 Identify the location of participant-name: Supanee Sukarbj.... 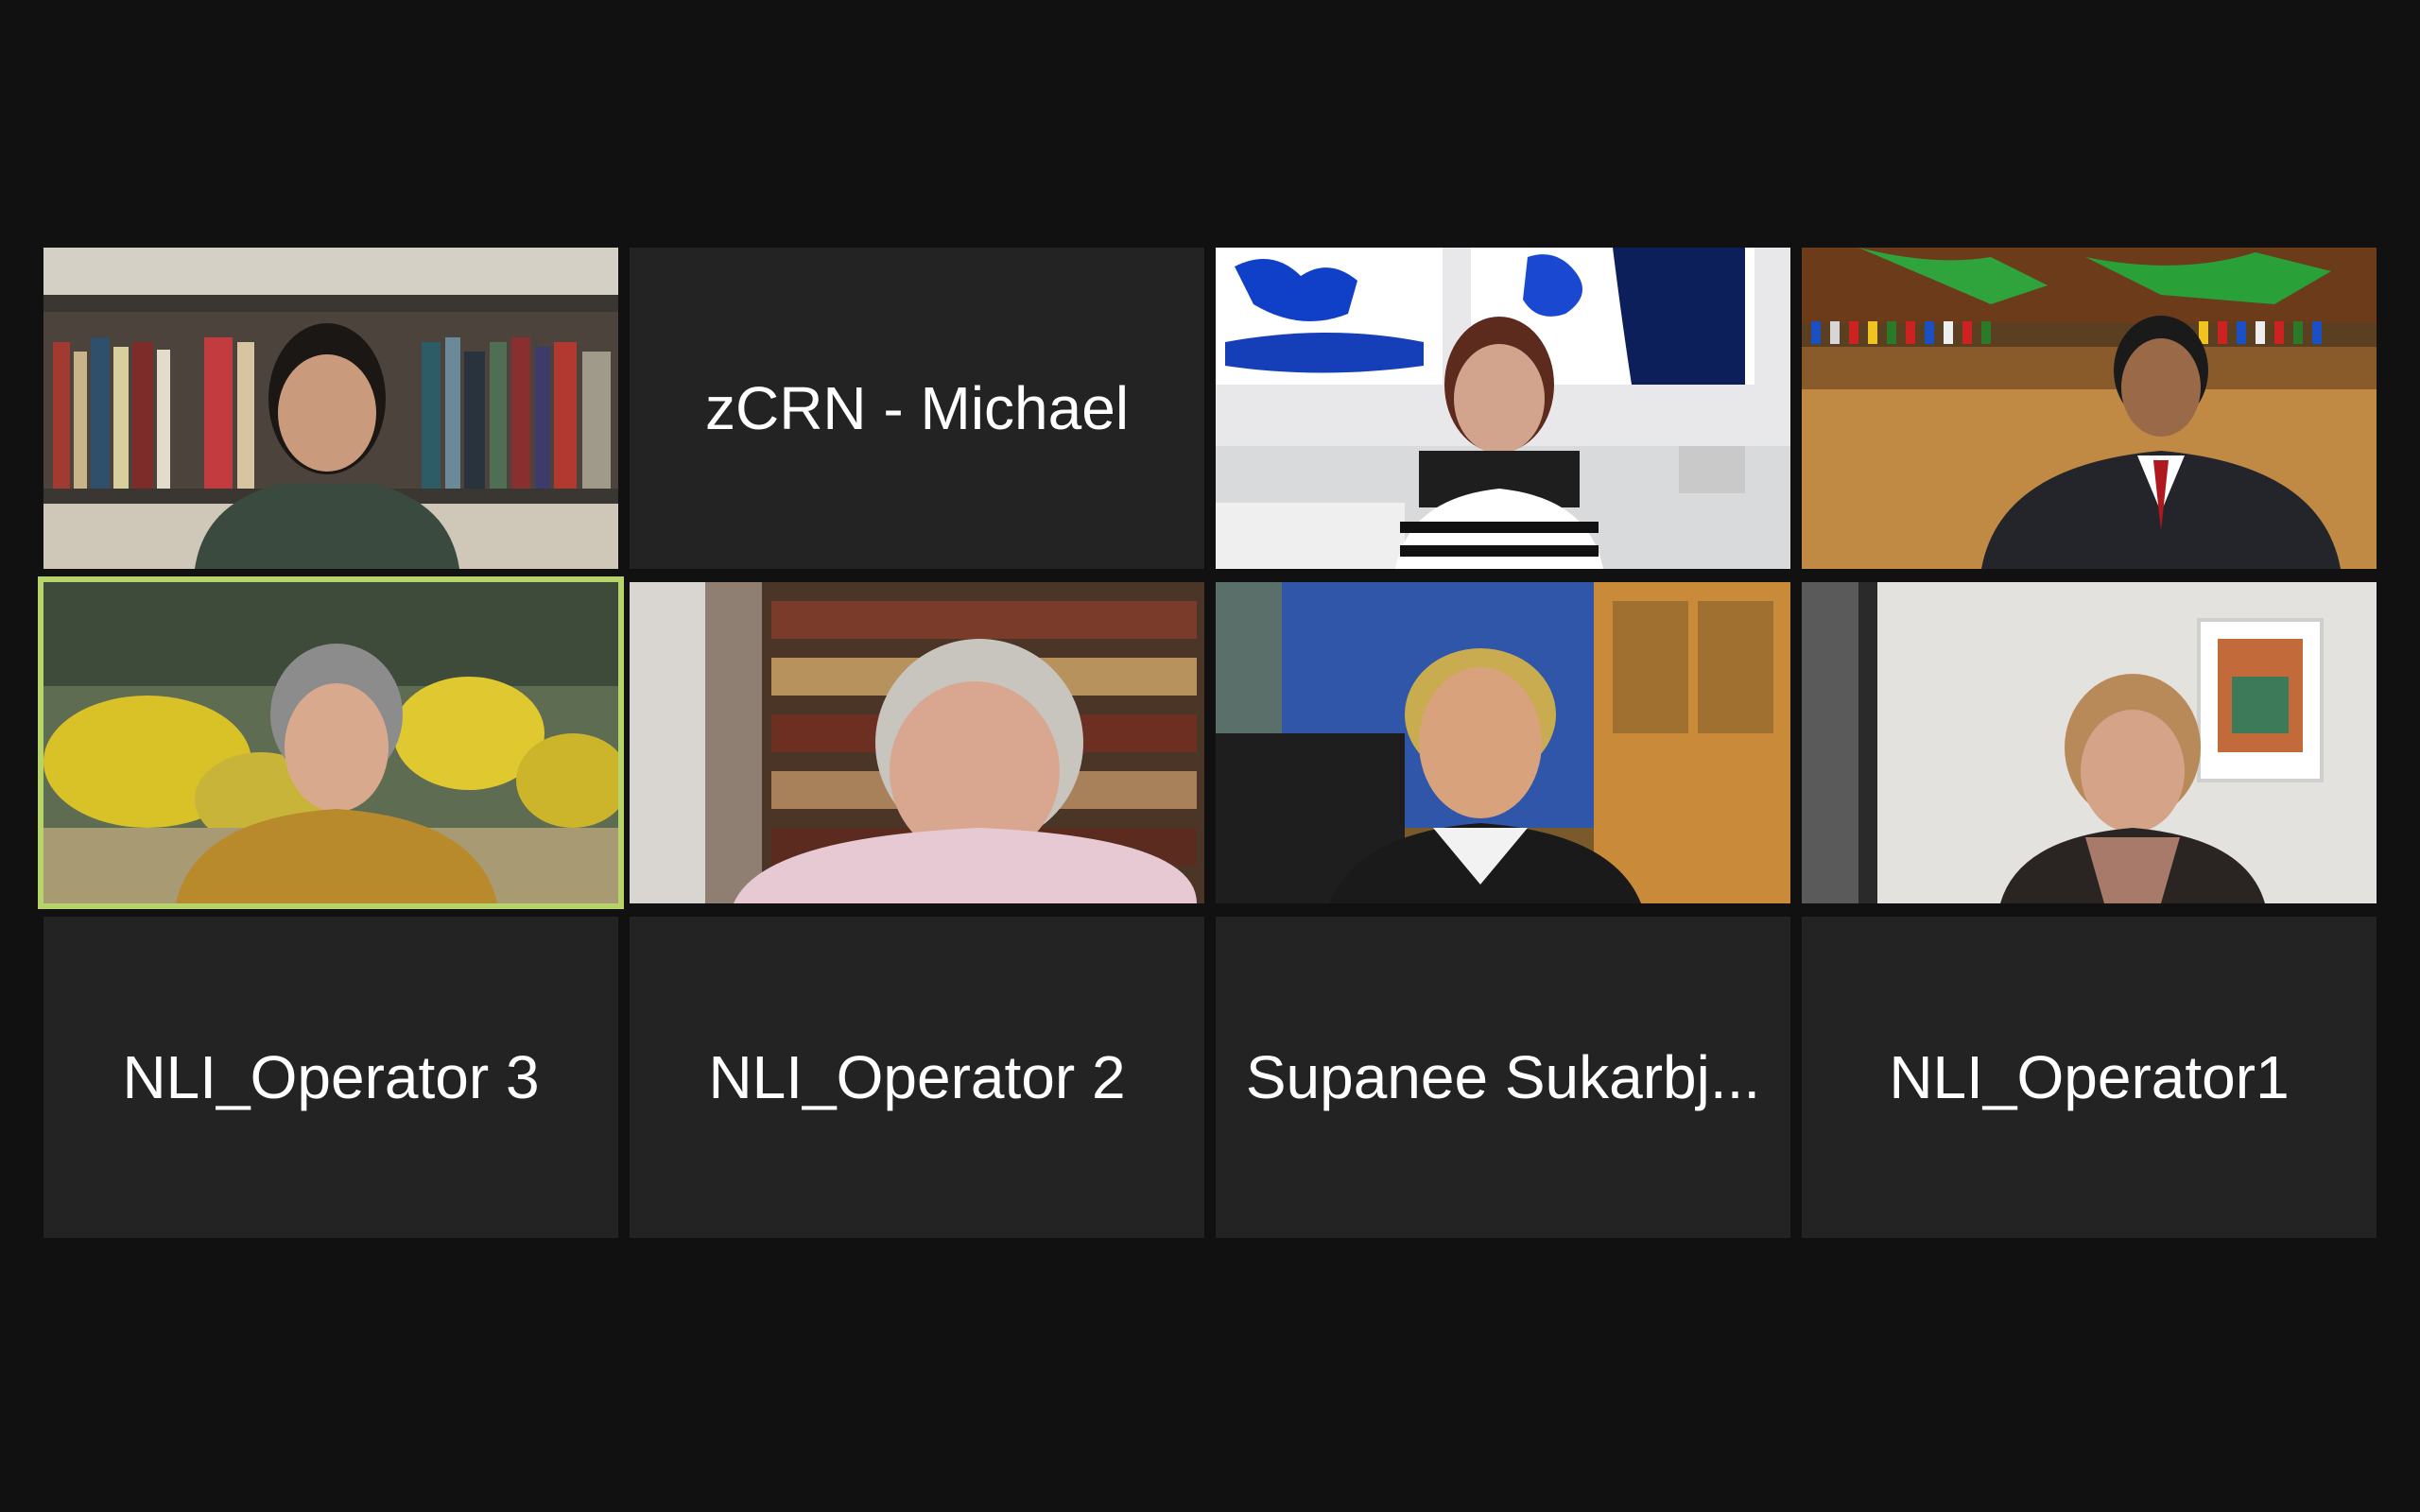
(1503, 1077).